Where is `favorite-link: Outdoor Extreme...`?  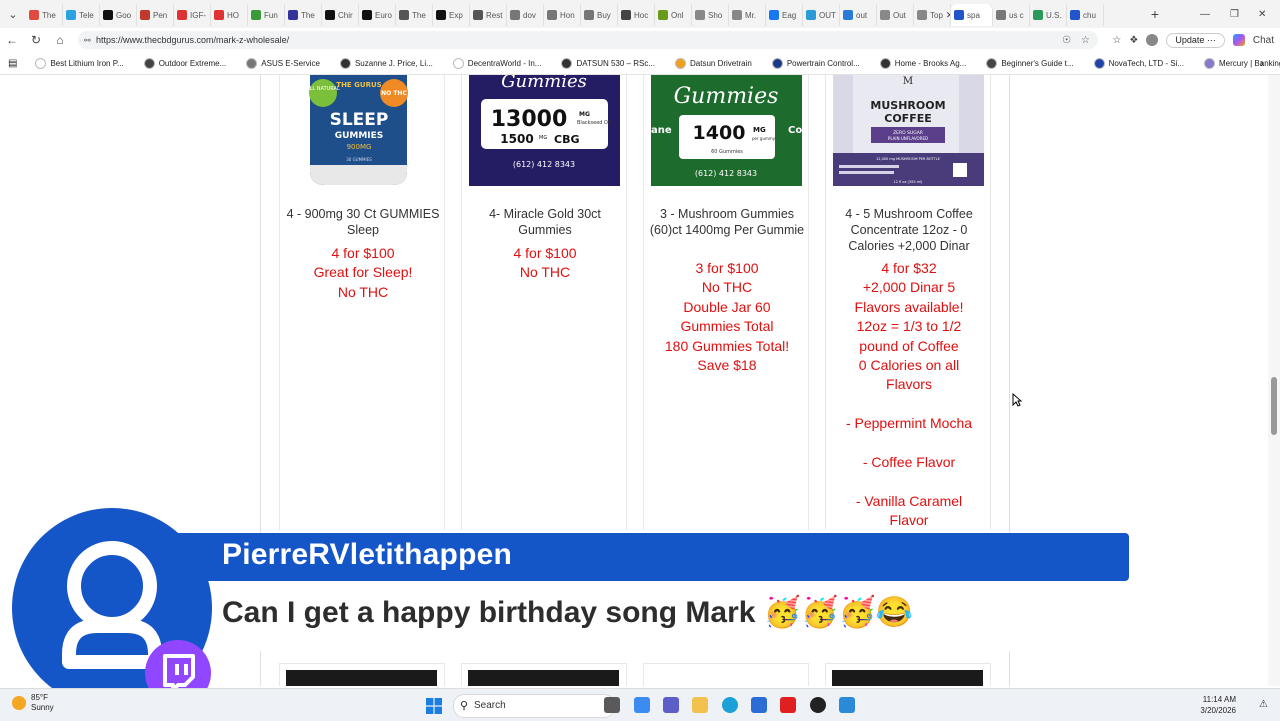 favorite-link: Outdoor Extreme... is located at coordinates (185, 63).